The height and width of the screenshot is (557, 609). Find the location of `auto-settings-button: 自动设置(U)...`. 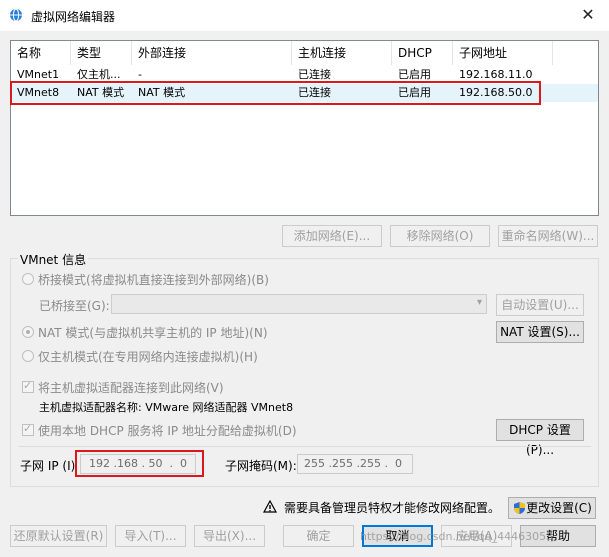

auto-settings-button: 自动设置(U)... is located at coordinates (540, 305).